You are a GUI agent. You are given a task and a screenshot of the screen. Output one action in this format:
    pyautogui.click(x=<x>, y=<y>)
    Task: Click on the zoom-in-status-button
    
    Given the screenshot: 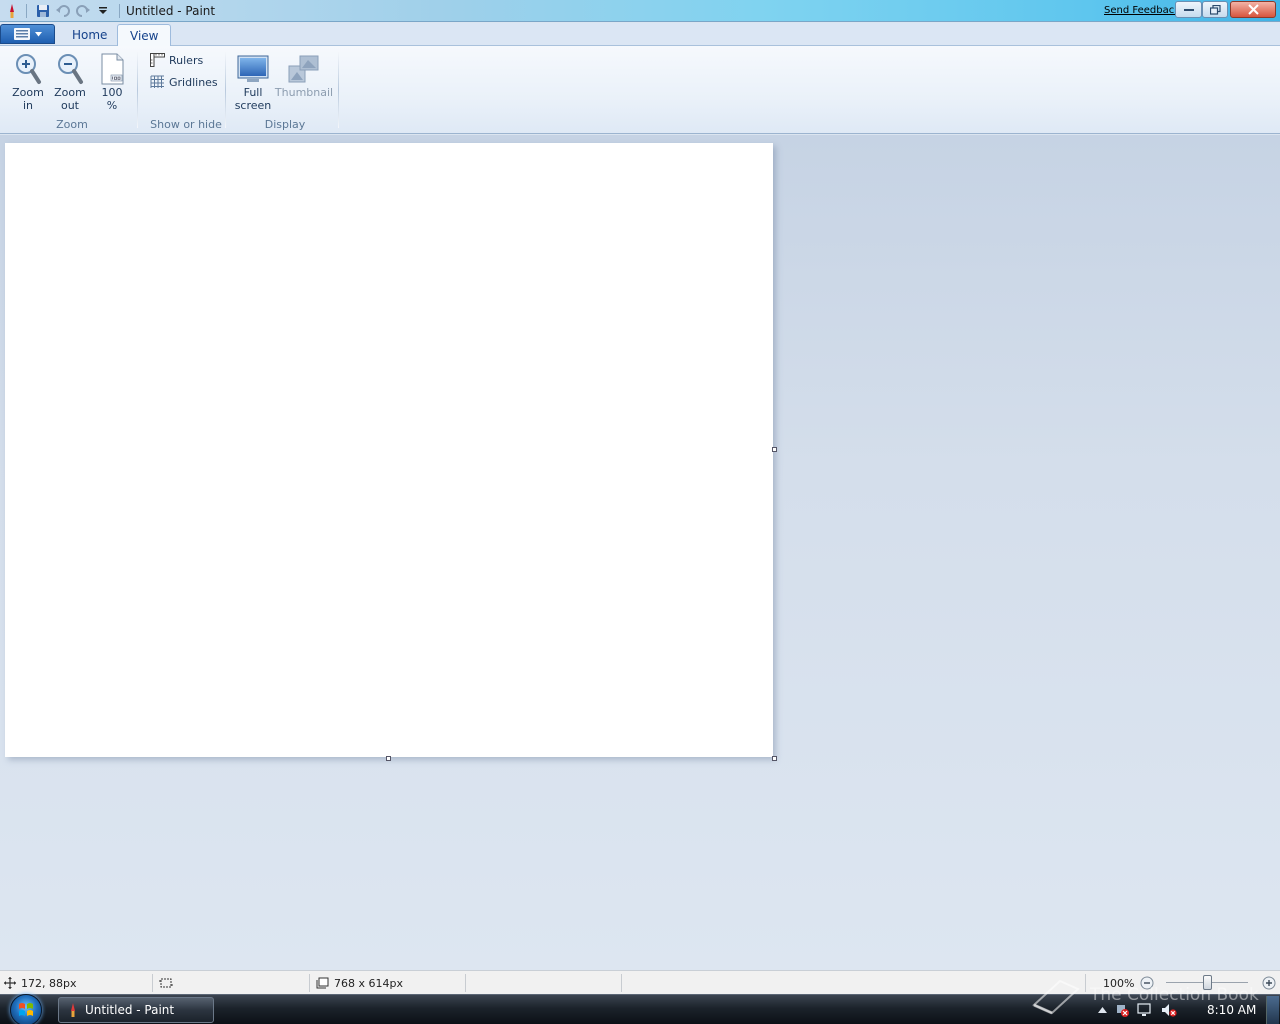 What is the action you would take?
    pyautogui.click(x=1269, y=983)
    